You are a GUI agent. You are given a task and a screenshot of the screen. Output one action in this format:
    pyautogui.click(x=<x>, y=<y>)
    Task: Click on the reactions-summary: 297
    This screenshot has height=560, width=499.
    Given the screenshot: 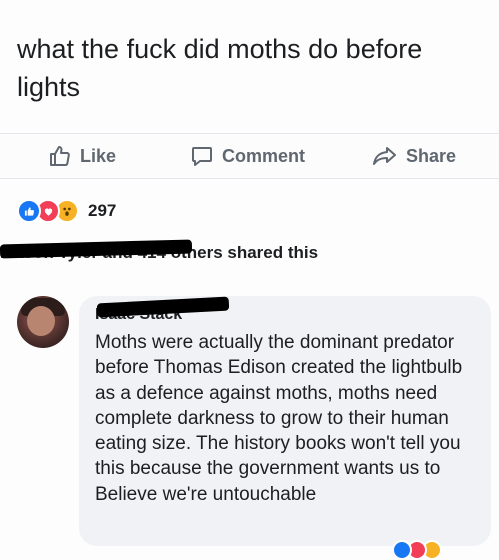 What is the action you would take?
    pyautogui.click(x=66, y=211)
    